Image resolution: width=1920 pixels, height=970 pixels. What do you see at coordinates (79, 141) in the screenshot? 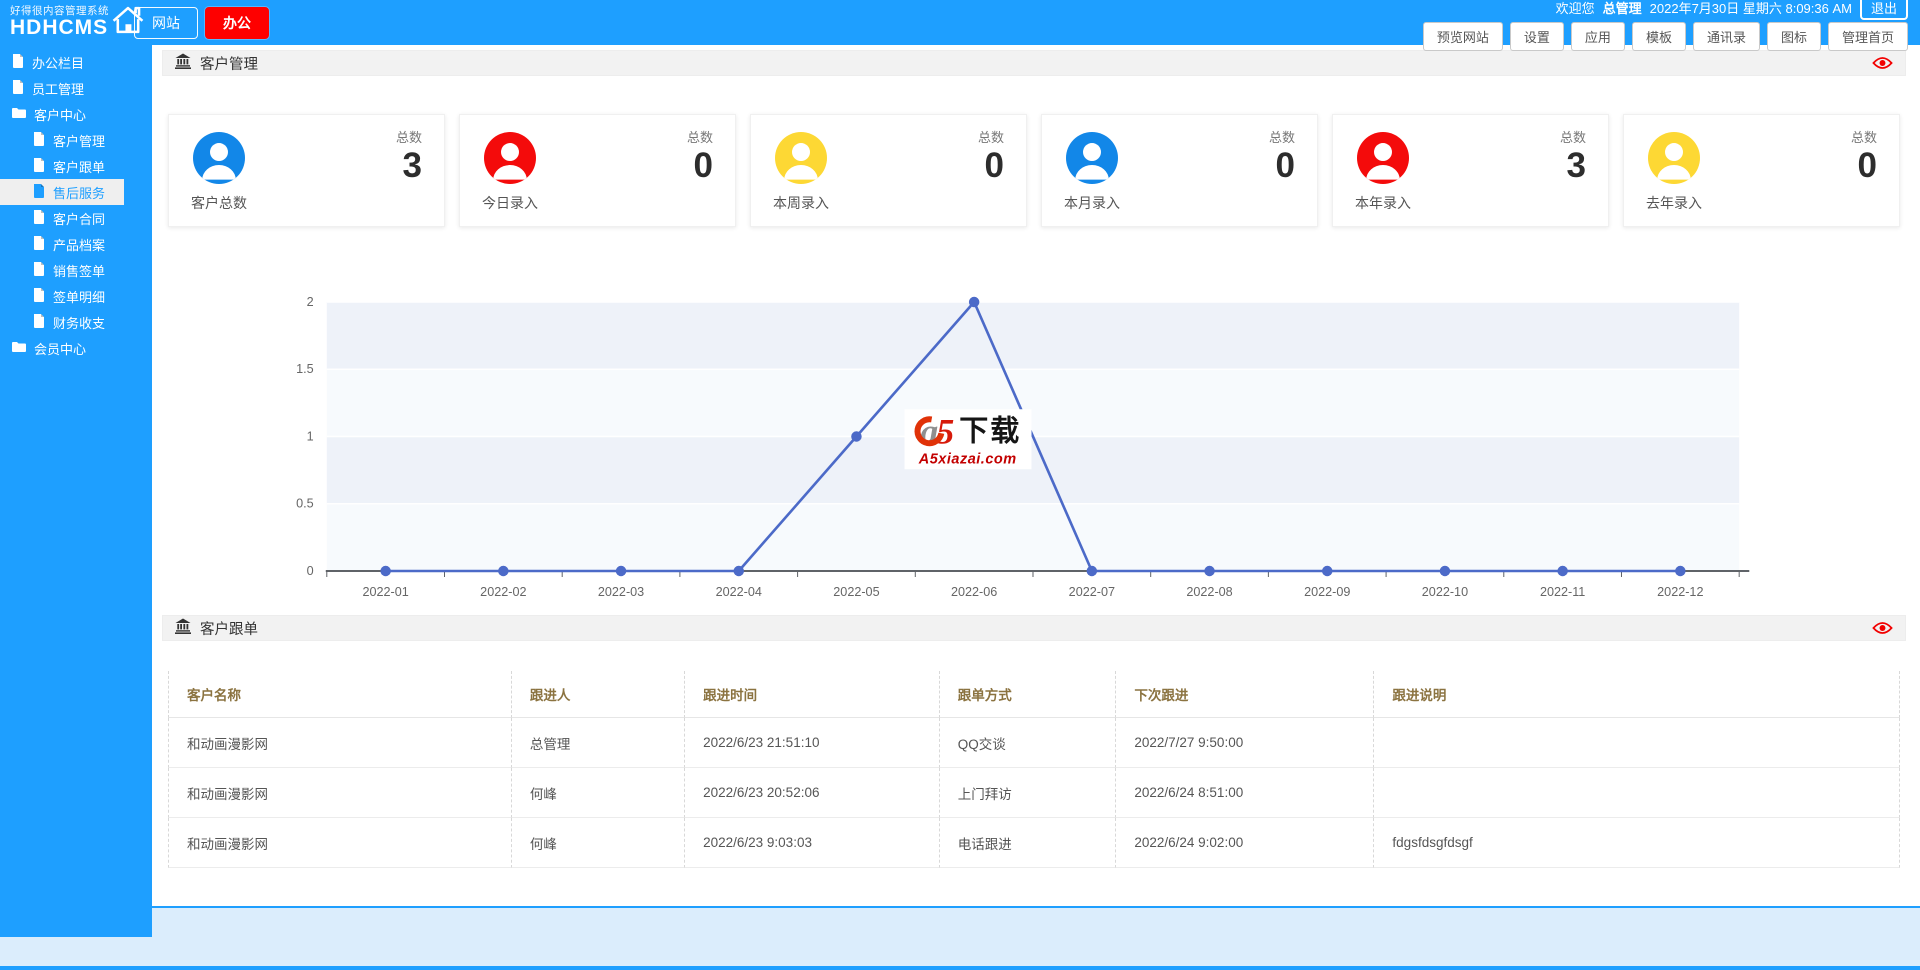
I see `sidebar-item-label: 客户管理` at bounding box center [79, 141].